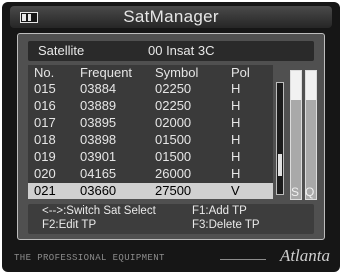 The width and height of the screenshot is (342, 274). Describe the element at coordinates (177, 72) in the screenshot. I see `column-header-symbol: Symbol` at that location.